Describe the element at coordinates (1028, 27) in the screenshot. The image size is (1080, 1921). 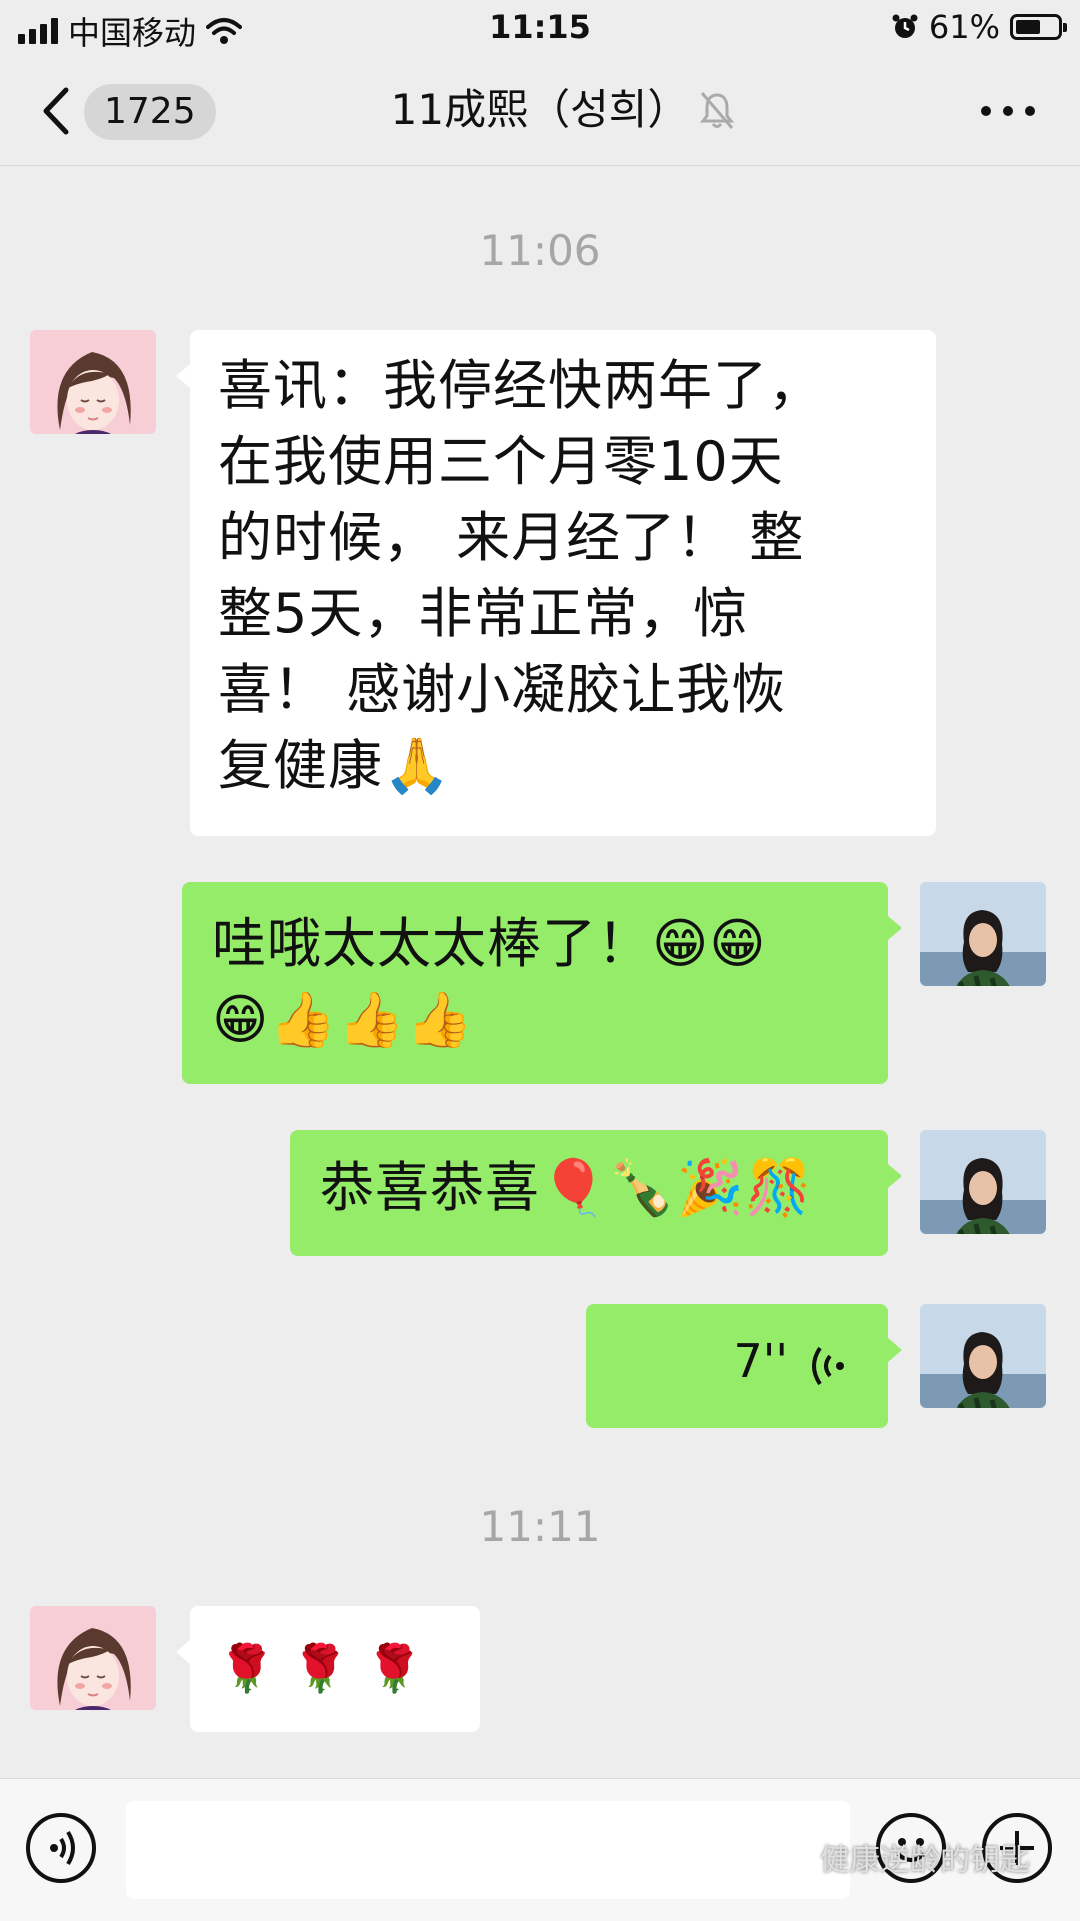
I see `battery-fill` at that location.